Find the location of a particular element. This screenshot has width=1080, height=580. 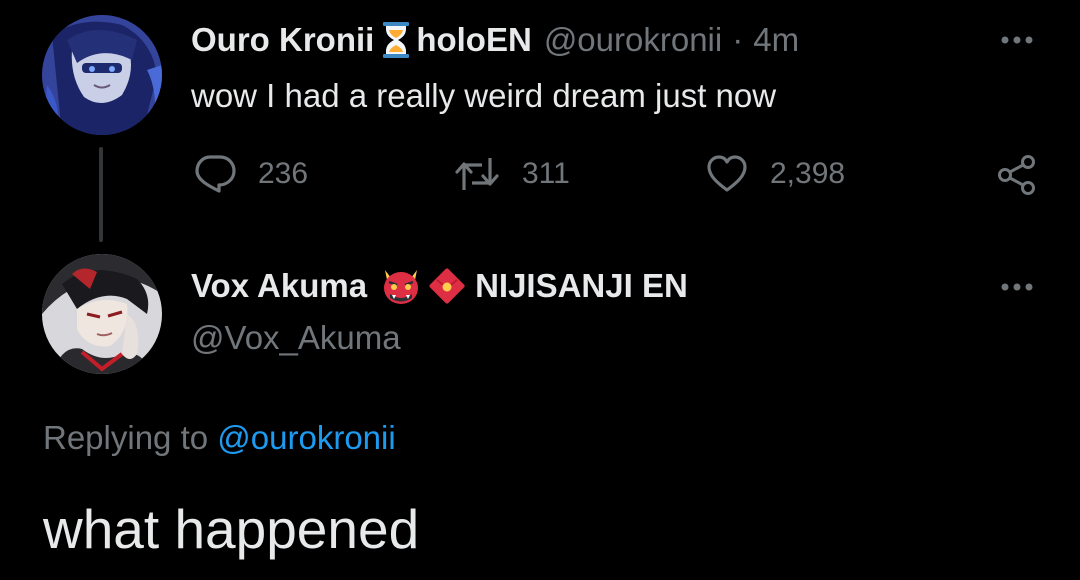

retweet-button: 311 is located at coordinates (512, 174).